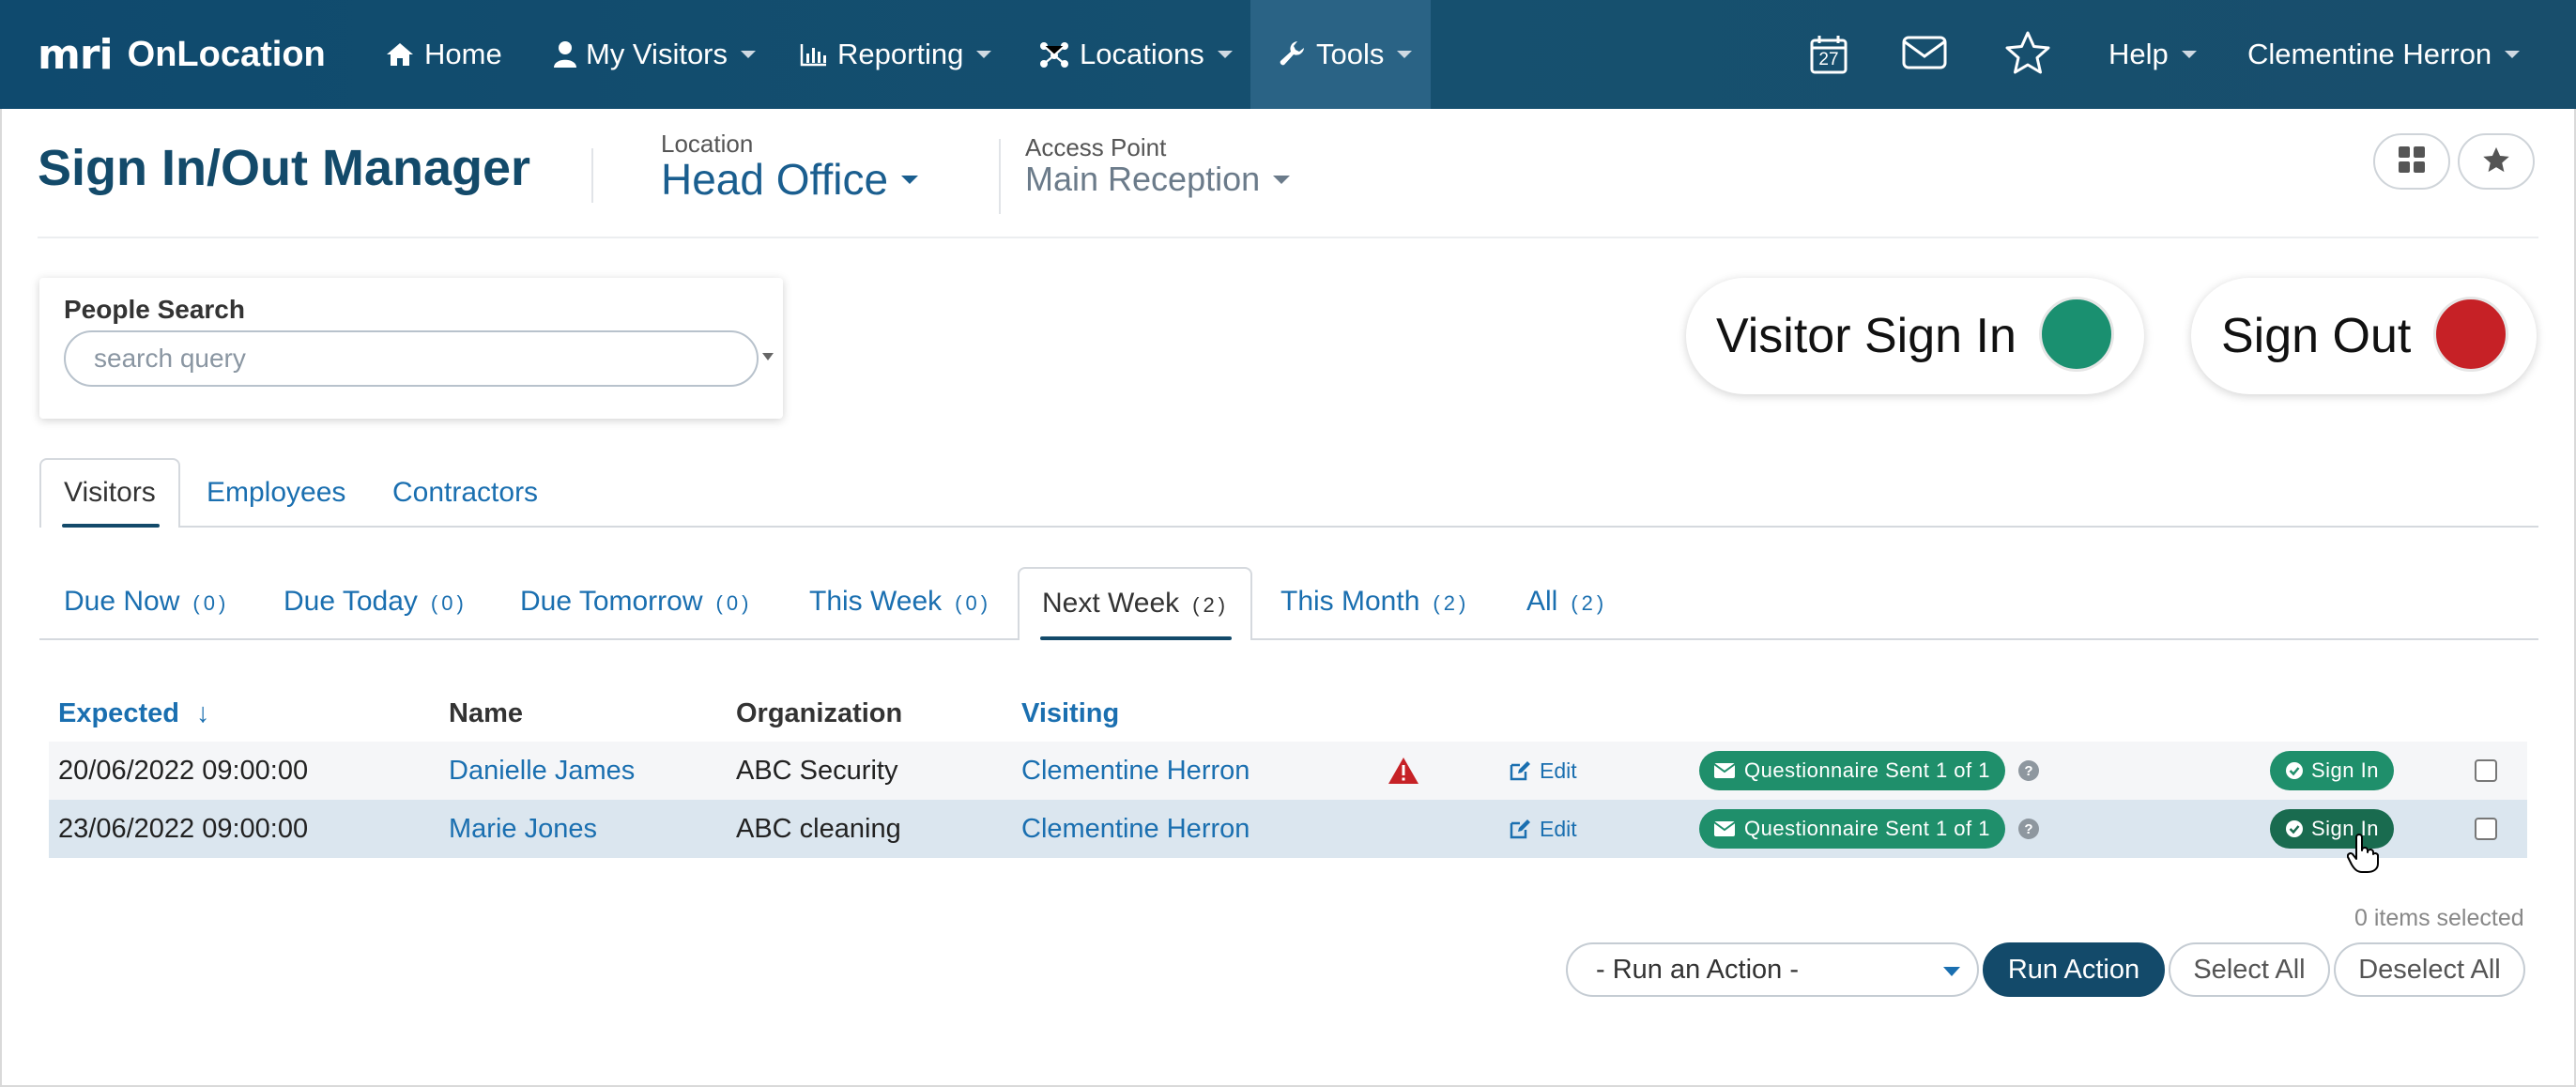  What do you see at coordinates (1520, 771) in the screenshot?
I see `edit-icon` at bounding box center [1520, 771].